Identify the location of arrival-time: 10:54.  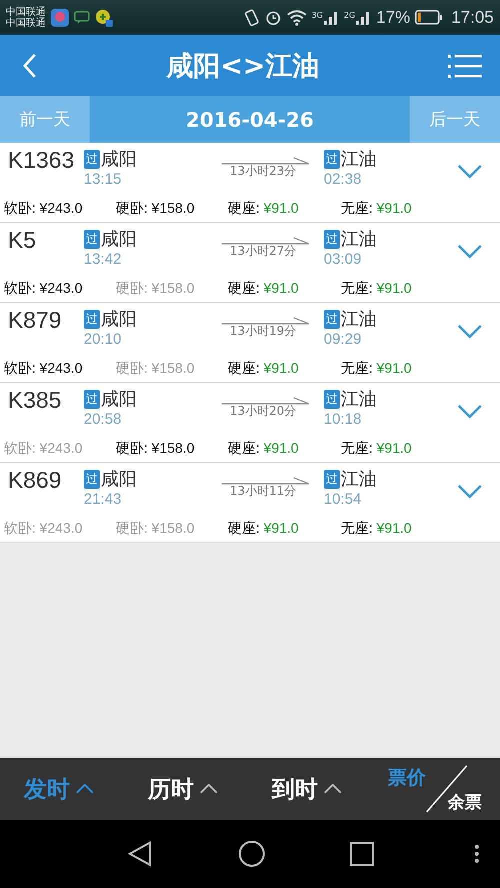
(343, 499).